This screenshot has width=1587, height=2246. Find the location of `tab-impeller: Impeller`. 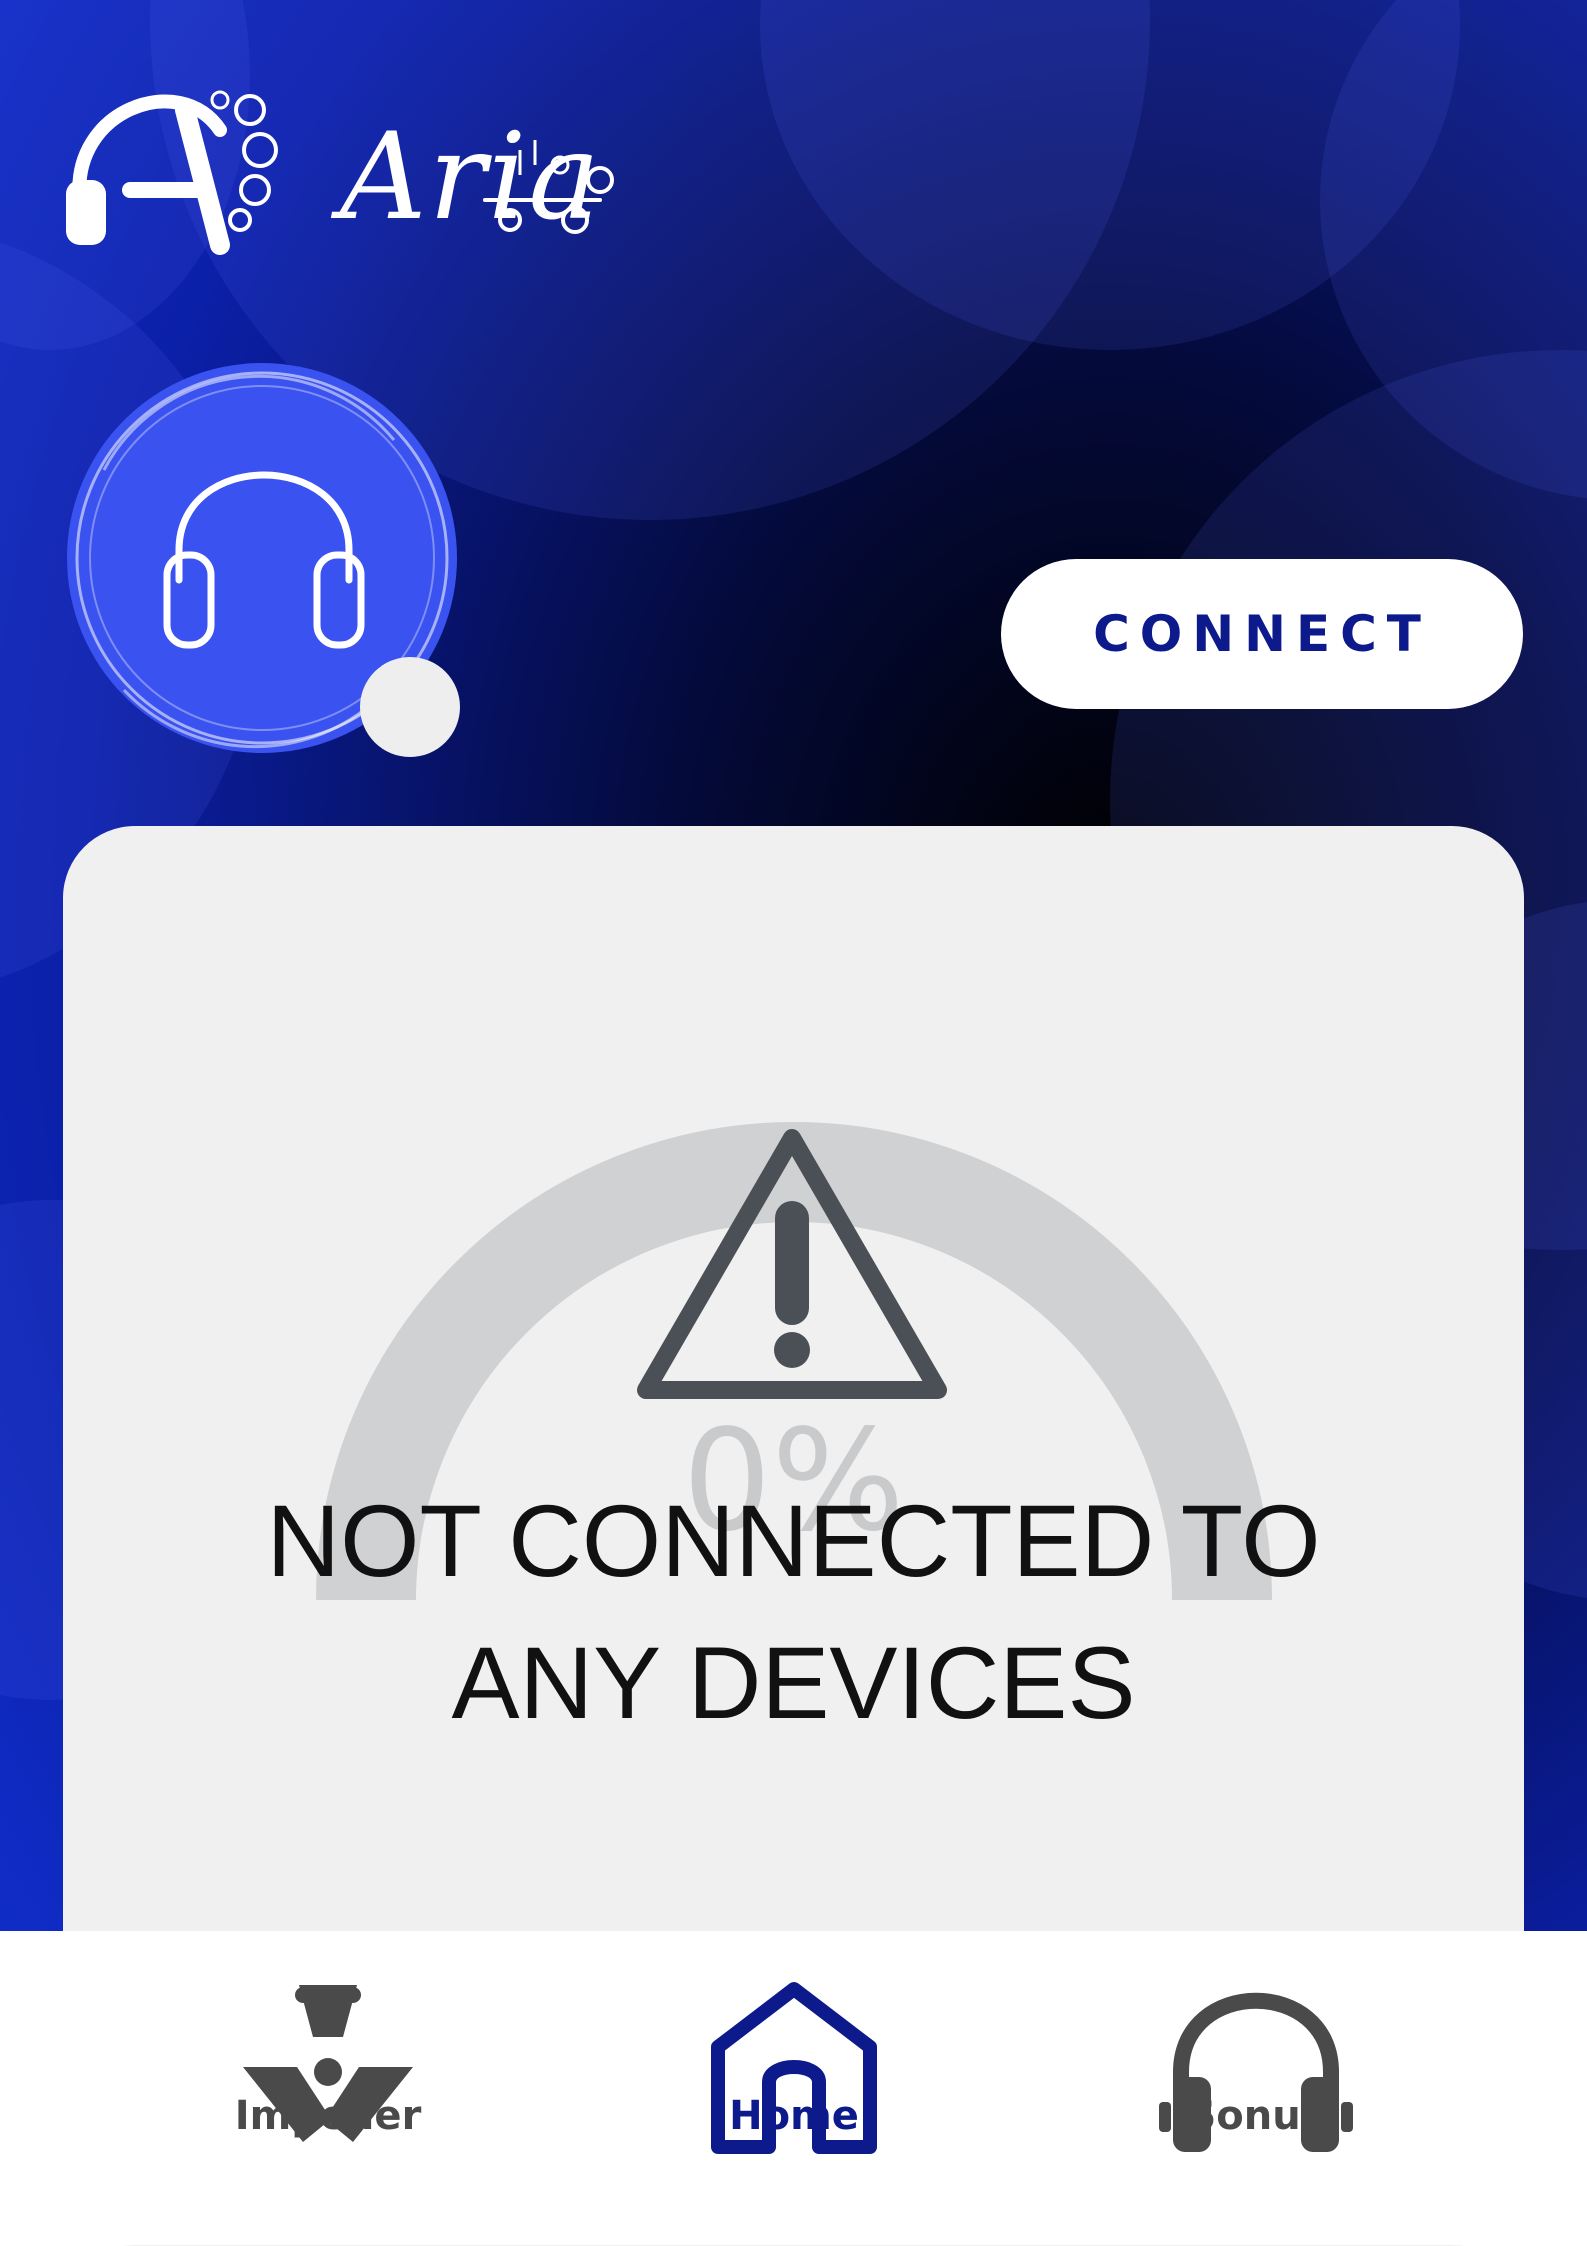

tab-impeller: Impeller is located at coordinates (328, 2088).